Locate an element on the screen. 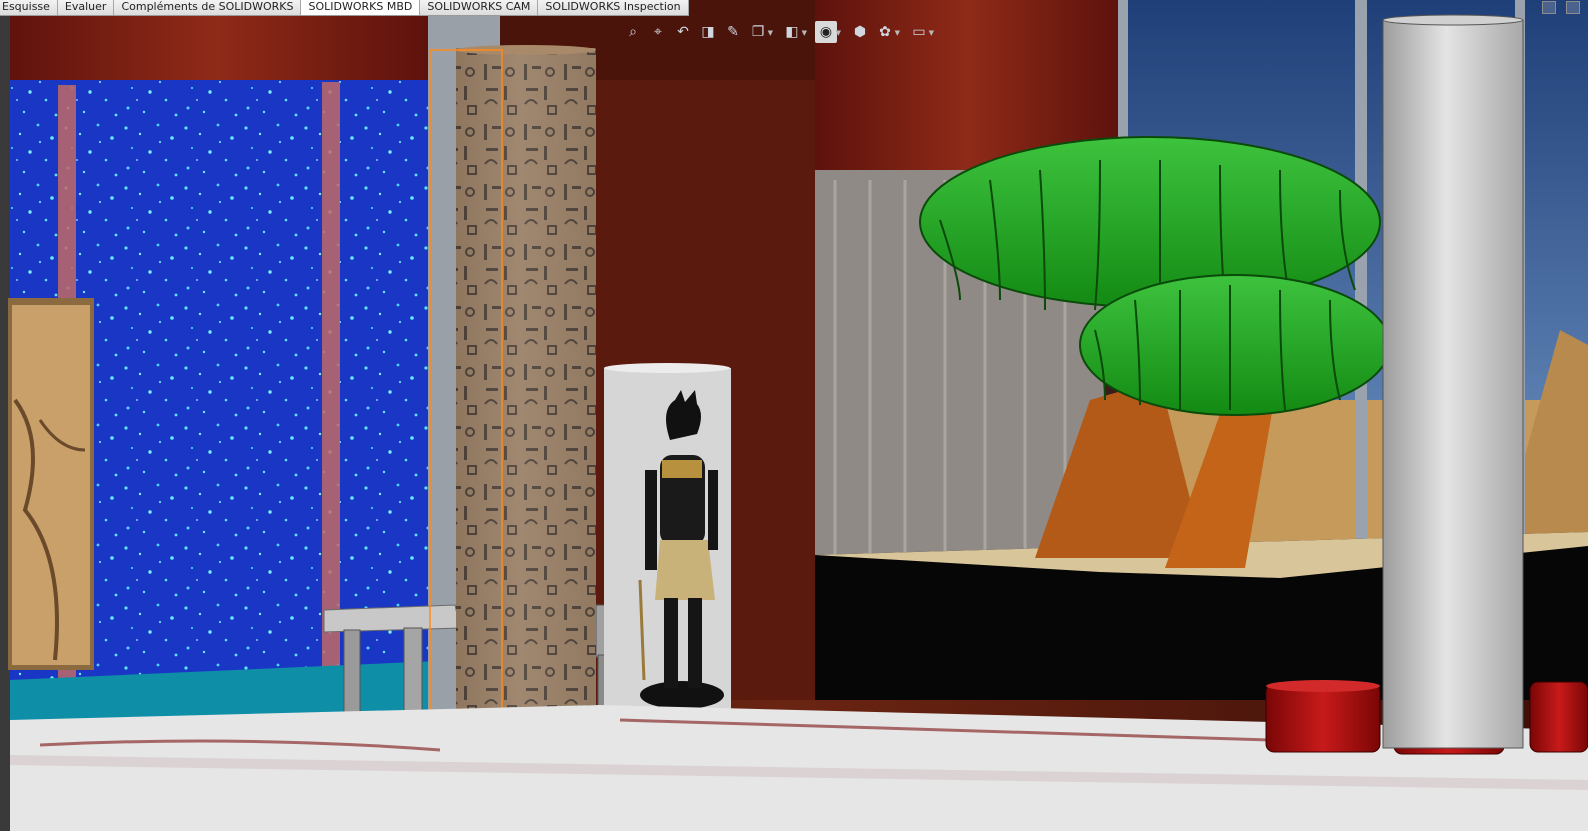 This screenshot has height=831, width=1588. edit-appearance-icon-glyph: ⬢ is located at coordinates (860, 32).